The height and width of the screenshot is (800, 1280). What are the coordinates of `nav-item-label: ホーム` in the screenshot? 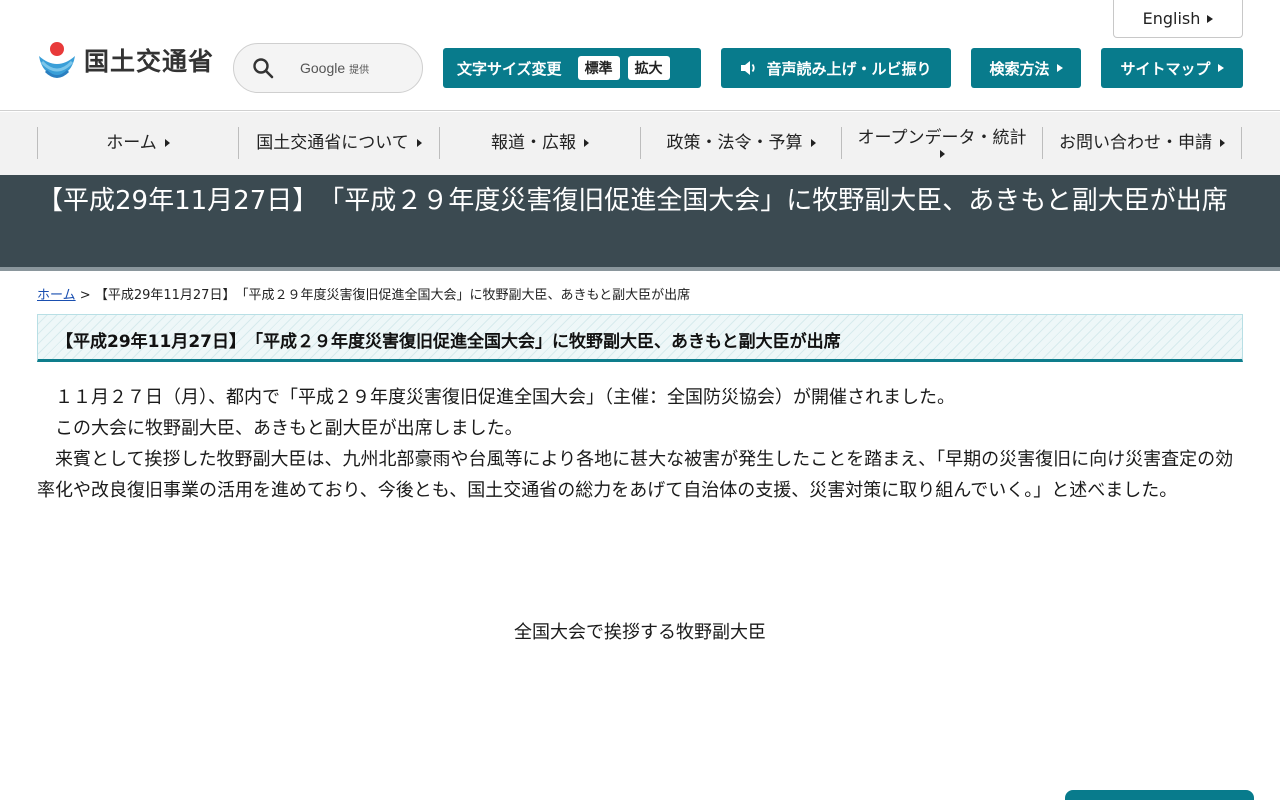 It's located at (131, 142).